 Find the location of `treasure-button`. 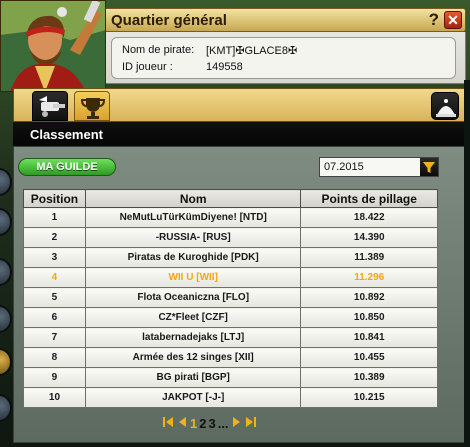

treasure-button is located at coordinates (445, 106).